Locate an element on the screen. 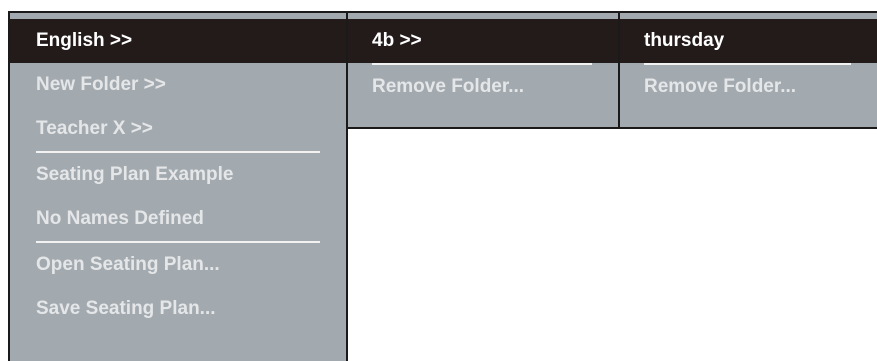 This screenshot has width=877, height=361. menu-item-new-folder: New Folder >> is located at coordinates (178, 85).